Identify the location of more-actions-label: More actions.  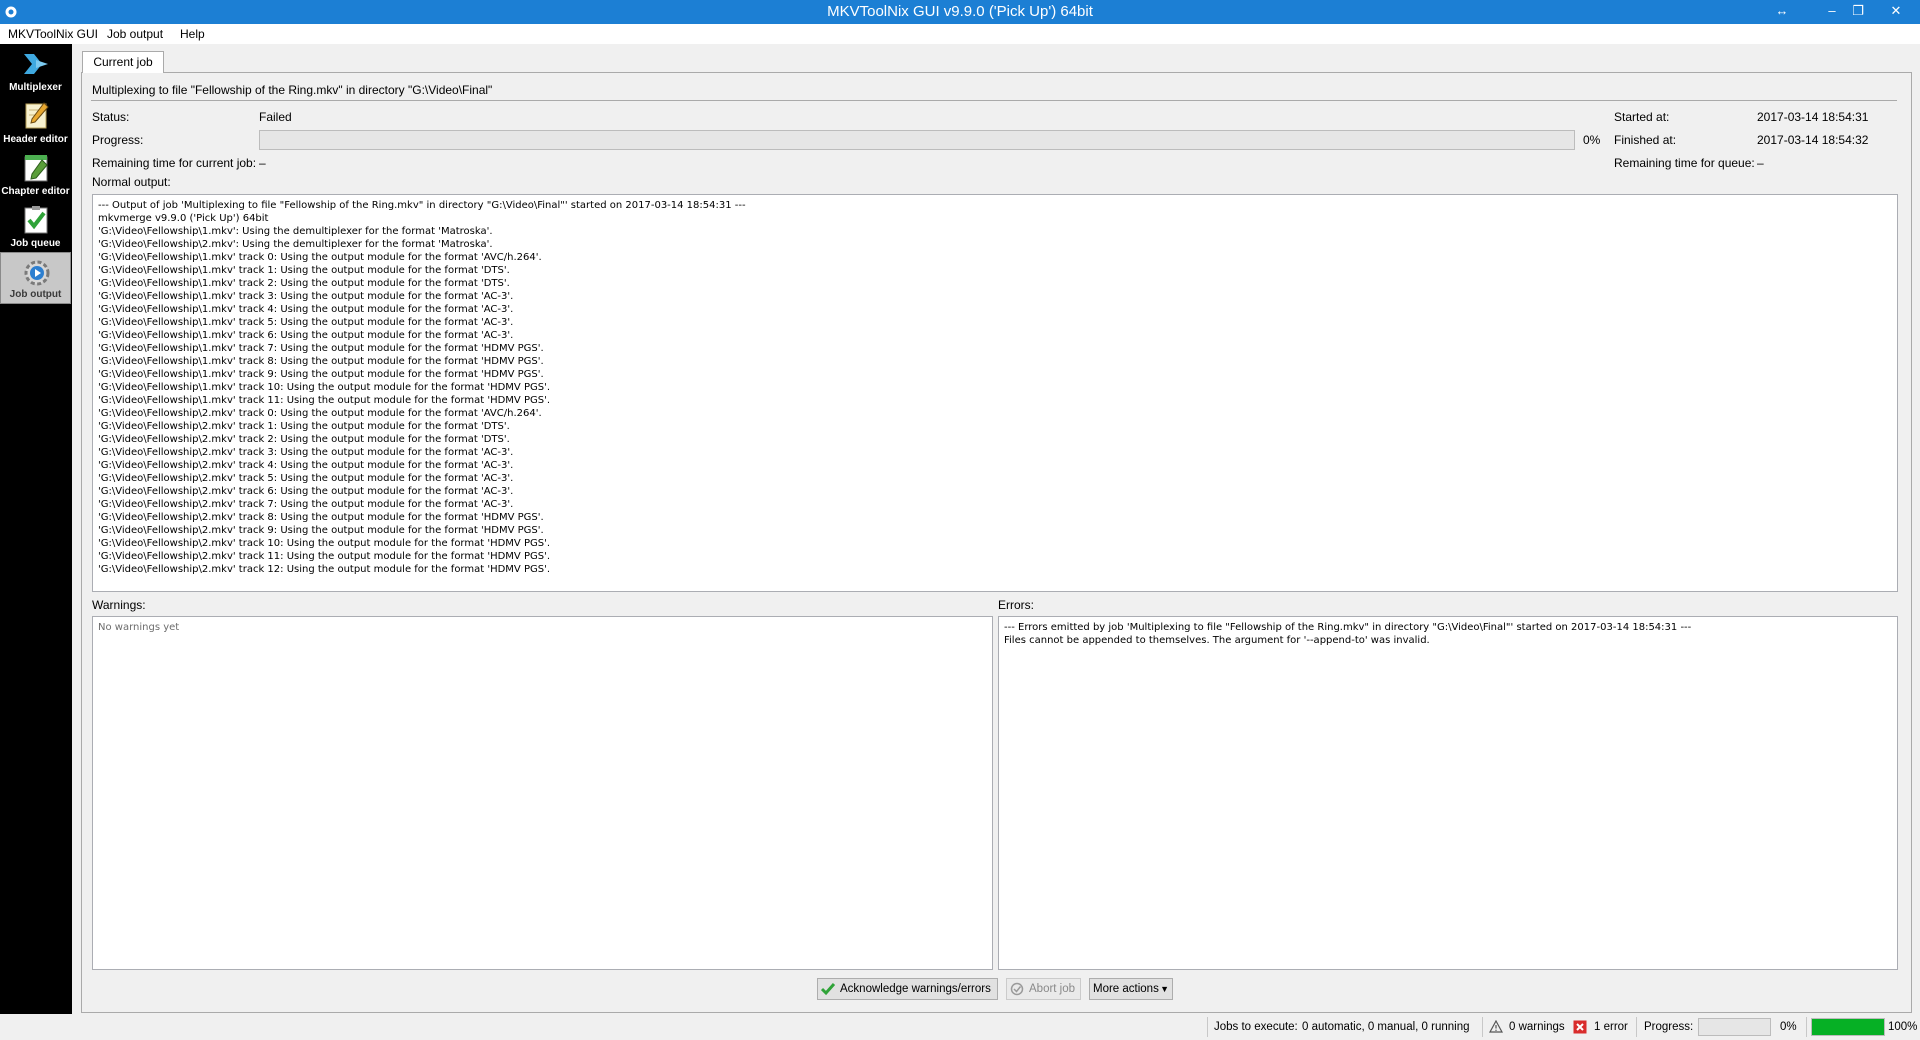
(1126, 989).